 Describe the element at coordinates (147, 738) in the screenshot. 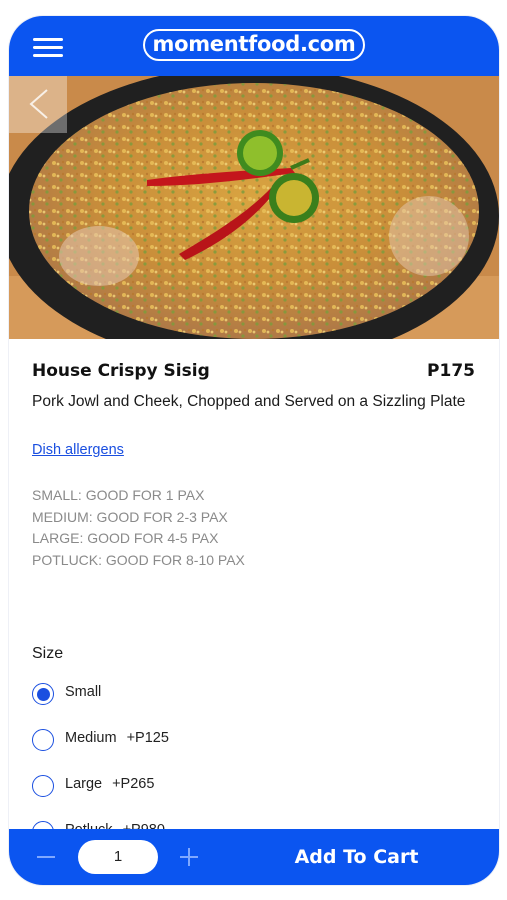

I see `size-option-price: +P125` at that location.